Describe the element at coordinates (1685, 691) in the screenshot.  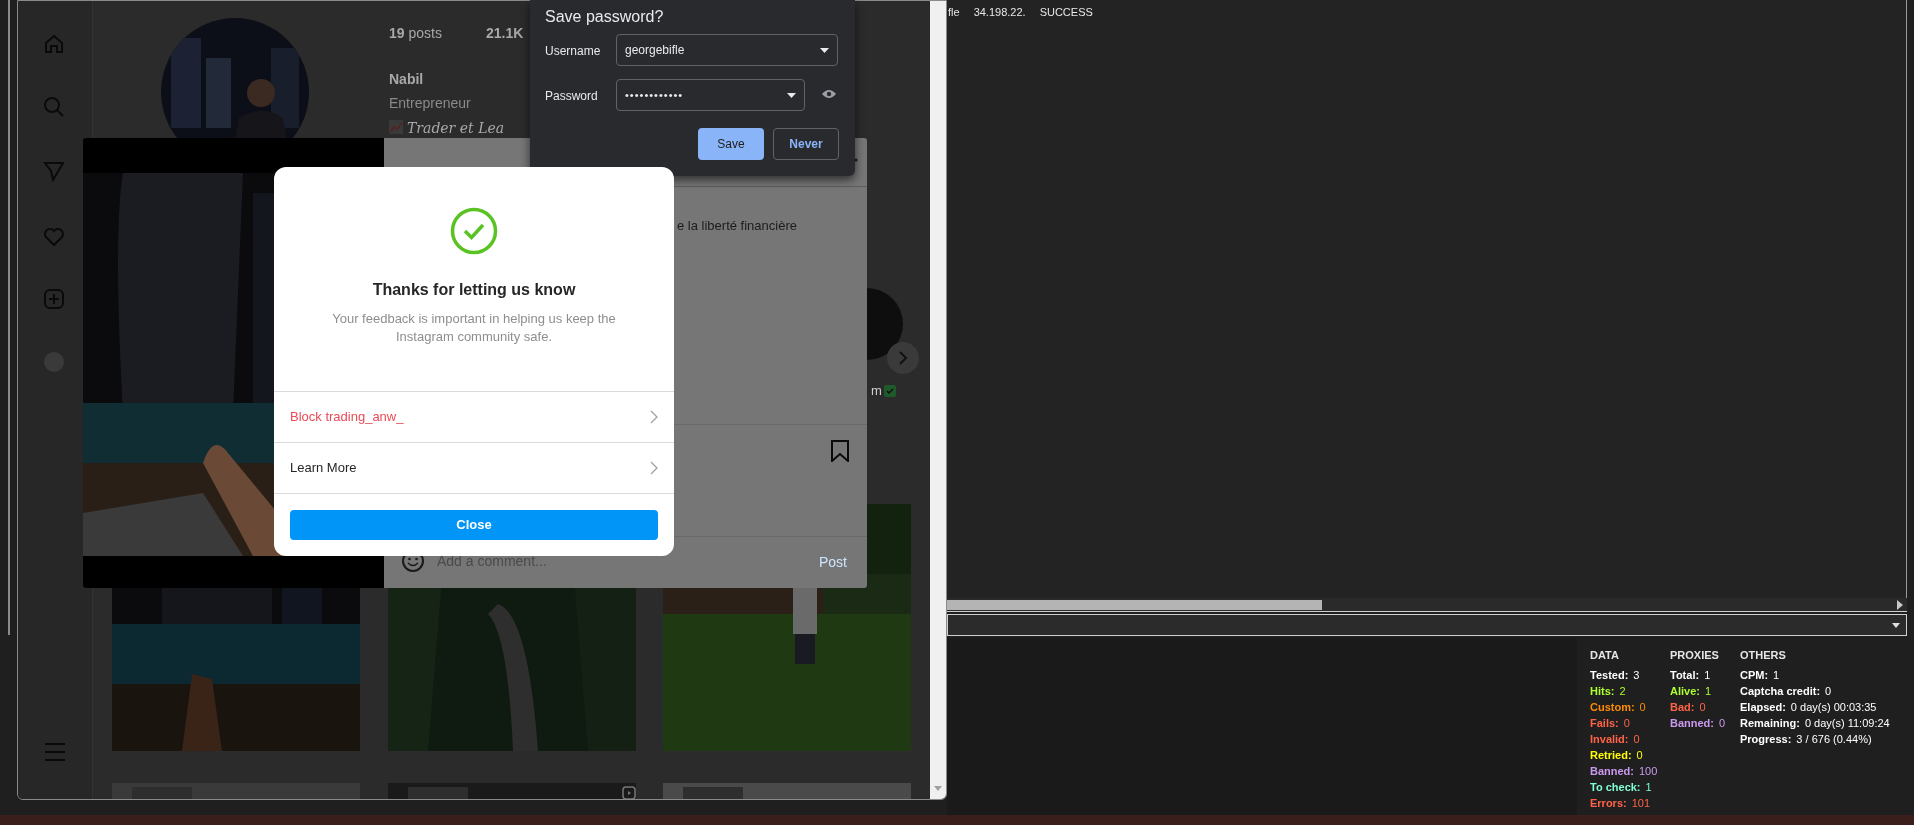
I see `stat-label: Alive:` at that location.